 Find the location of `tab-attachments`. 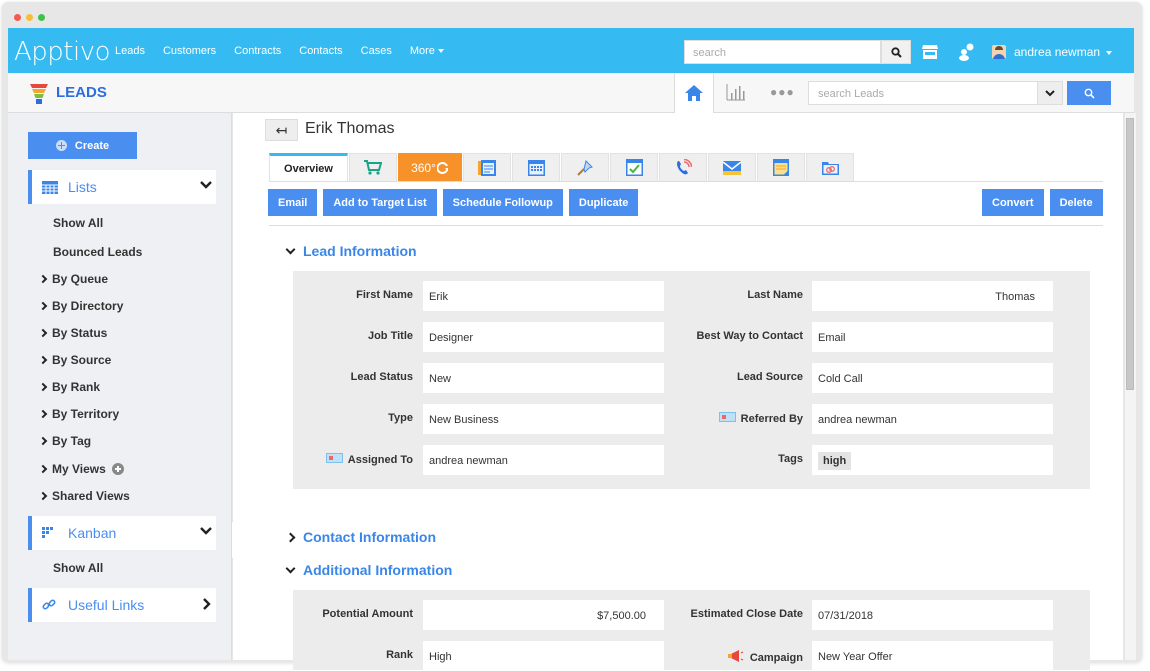

tab-attachments is located at coordinates (830, 167).